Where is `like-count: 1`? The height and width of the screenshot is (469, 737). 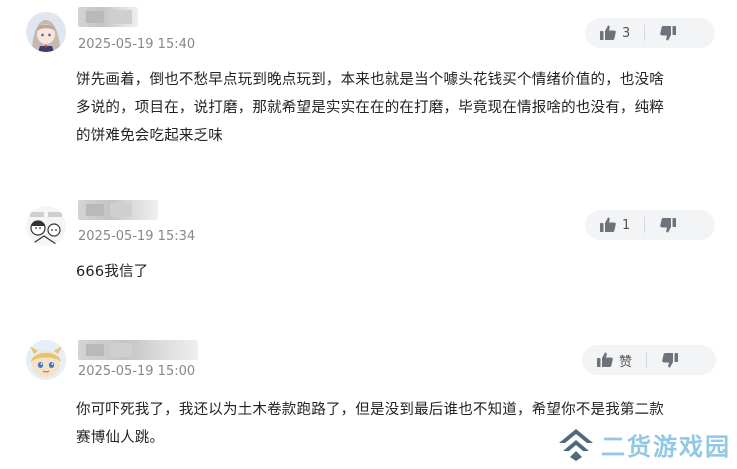
like-count: 1 is located at coordinates (626, 225).